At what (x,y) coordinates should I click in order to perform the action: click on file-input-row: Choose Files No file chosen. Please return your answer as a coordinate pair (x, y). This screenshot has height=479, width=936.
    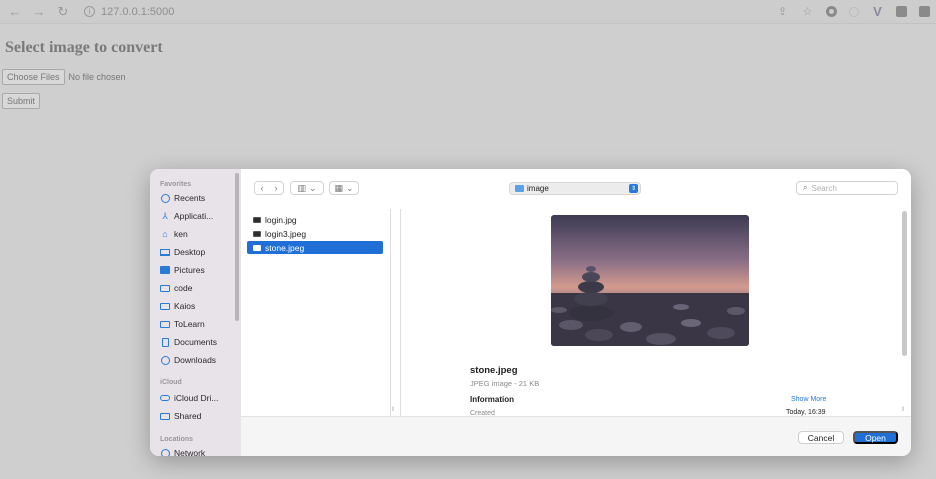
    Looking at the image, I should click on (64, 77).